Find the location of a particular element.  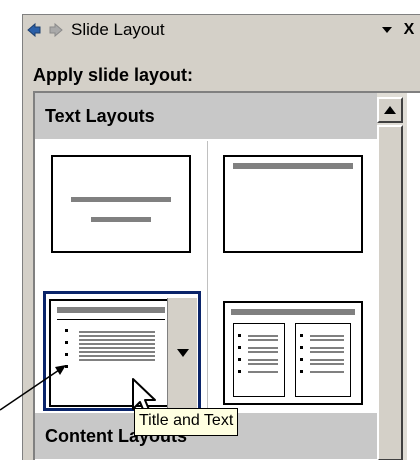

scroll-thumb is located at coordinates (390, 292).